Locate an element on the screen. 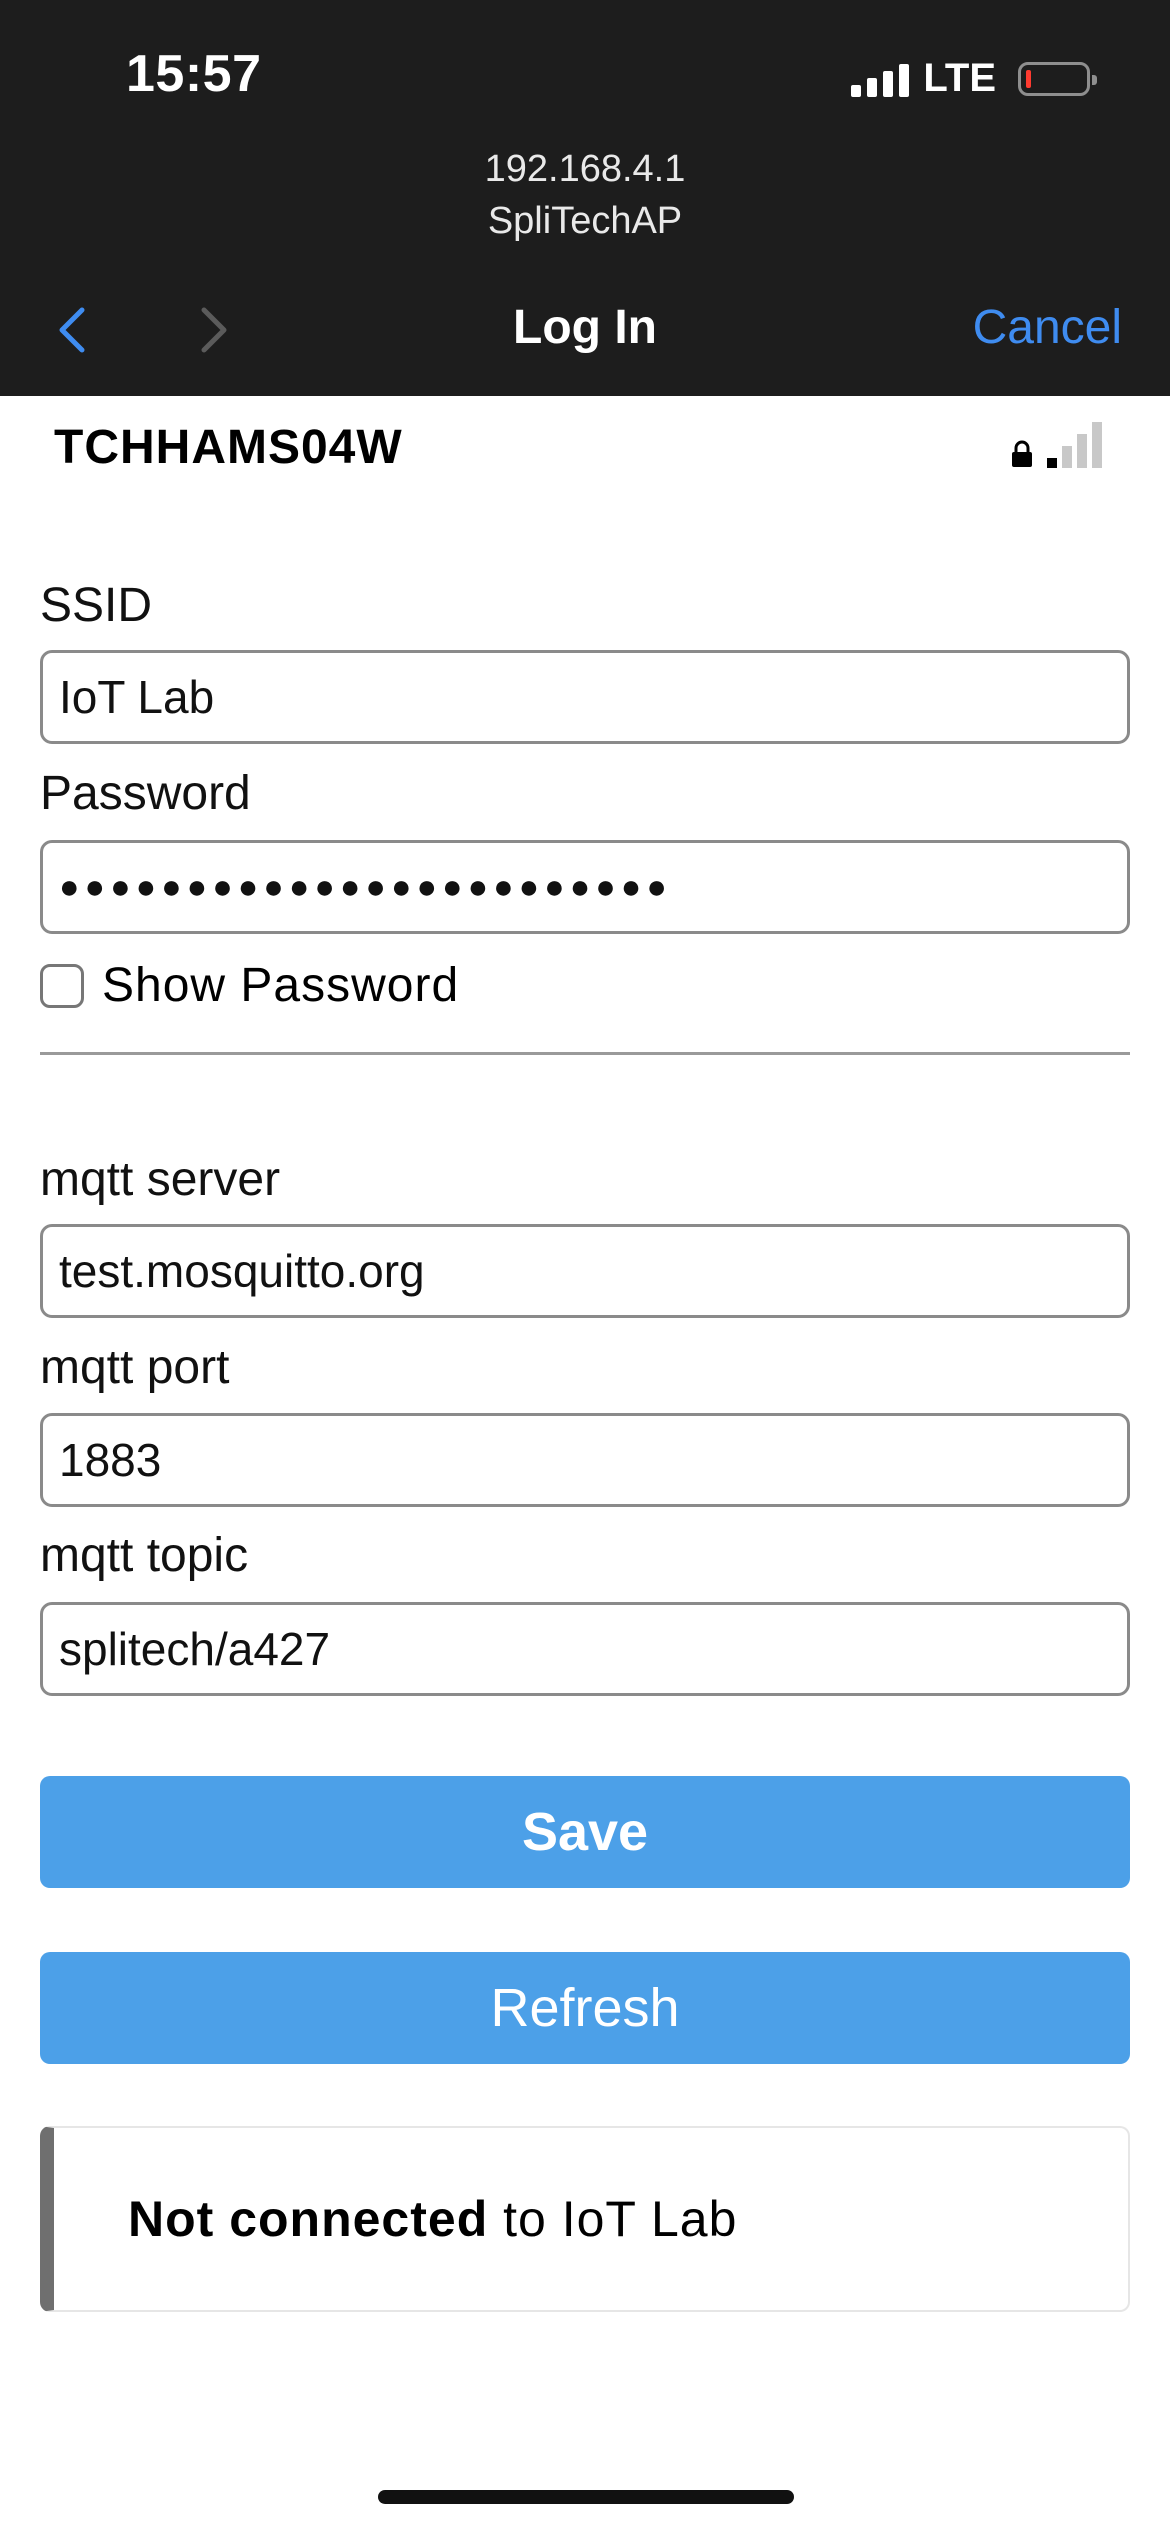 The image size is (1170, 2532). wifi-signal-icon is located at coordinates (1074, 443).